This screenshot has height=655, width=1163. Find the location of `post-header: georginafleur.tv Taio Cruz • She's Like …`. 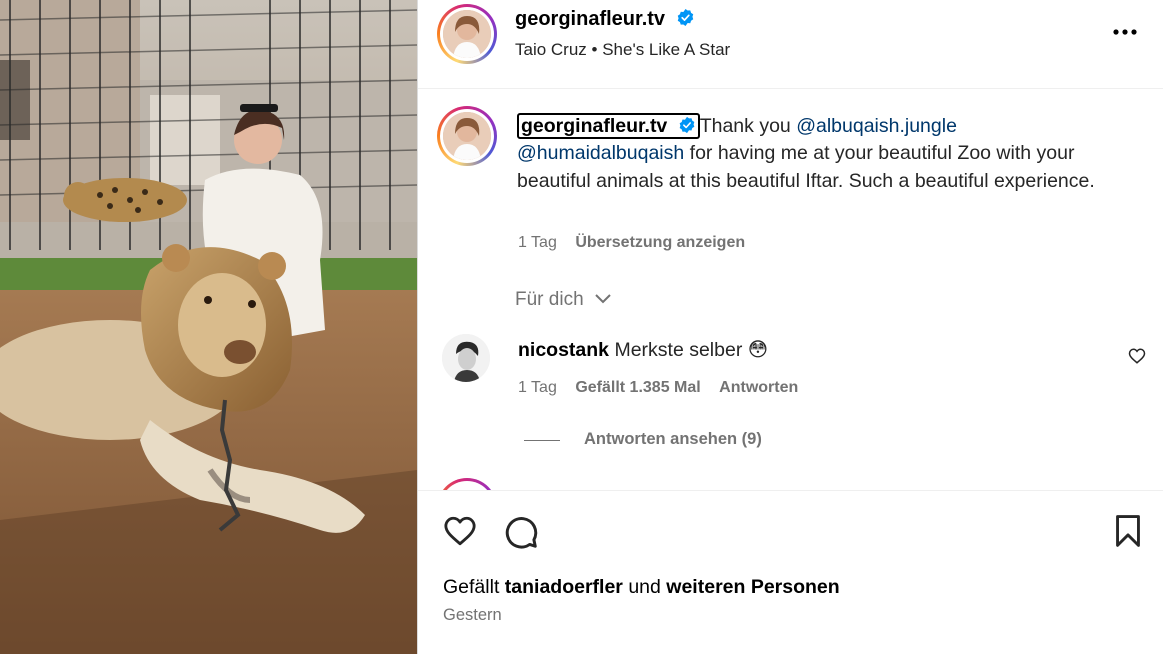

post-header: georginafleur.tv Taio Cruz • She's Like … is located at coordinates (790, 44).